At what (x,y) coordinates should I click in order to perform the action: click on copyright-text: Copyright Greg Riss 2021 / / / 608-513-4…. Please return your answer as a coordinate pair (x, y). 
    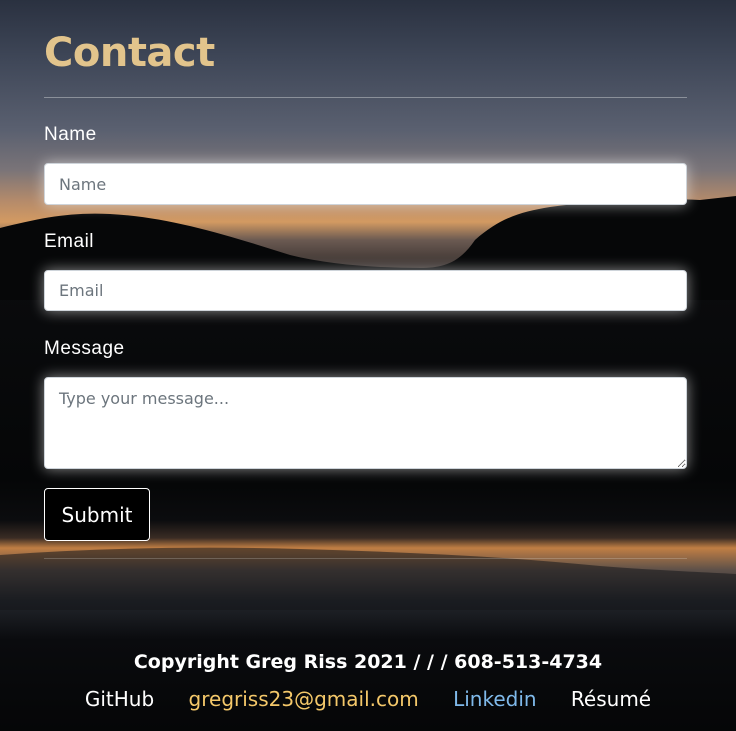
    Looking at the image, I should click on (368, 662).